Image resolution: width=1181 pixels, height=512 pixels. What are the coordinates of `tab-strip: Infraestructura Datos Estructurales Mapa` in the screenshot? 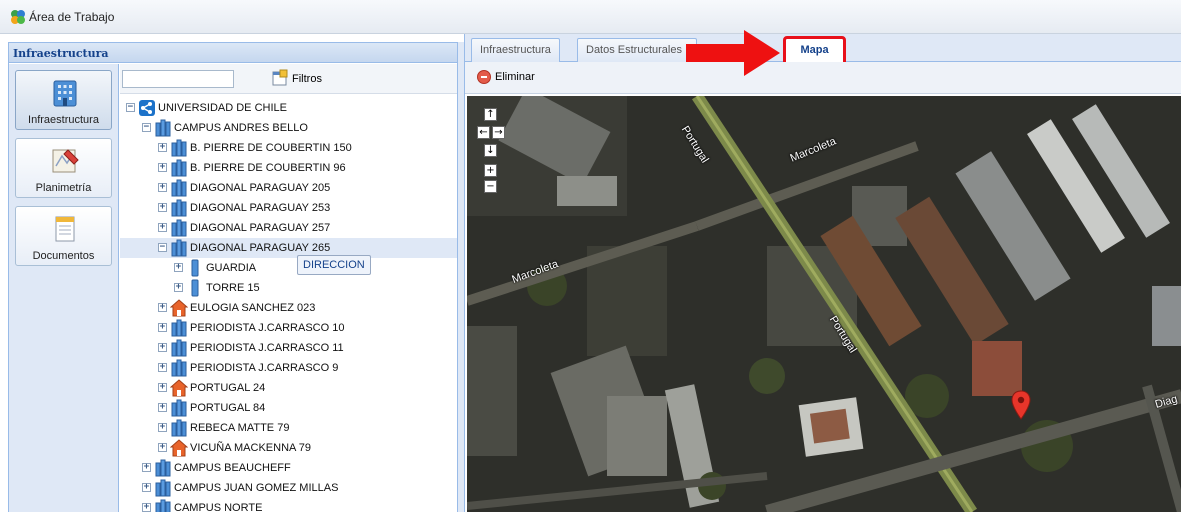 It's located at (823, 49).